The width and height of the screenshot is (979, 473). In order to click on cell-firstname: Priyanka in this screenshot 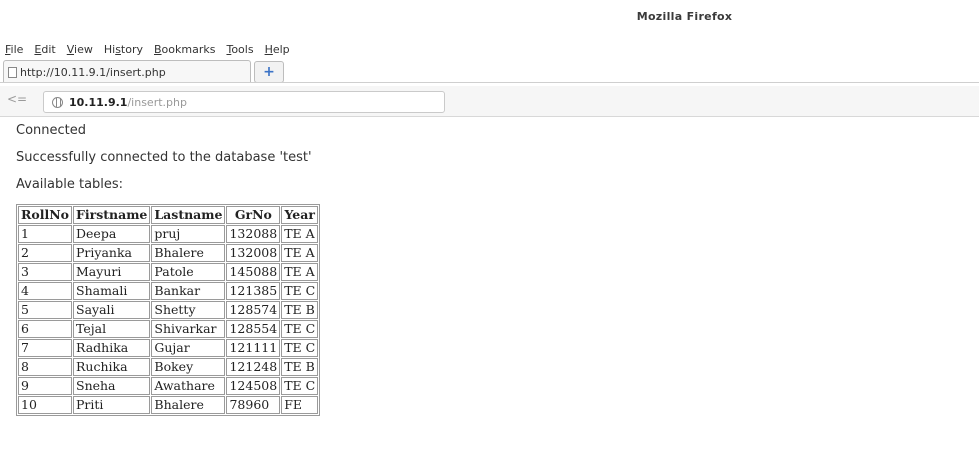, I will do `click(112, 253)`.